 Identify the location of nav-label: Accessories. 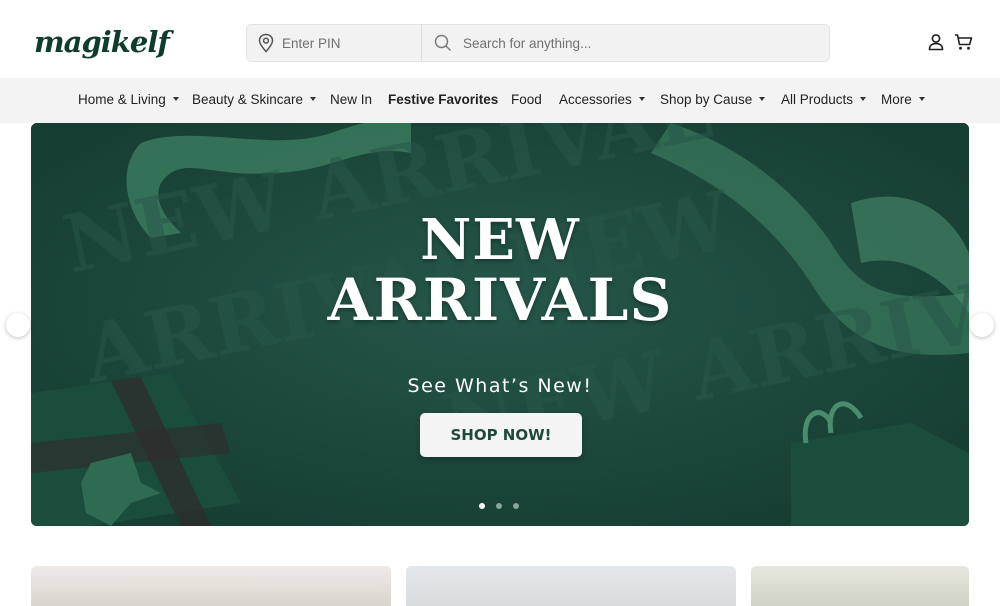
(595, 99).